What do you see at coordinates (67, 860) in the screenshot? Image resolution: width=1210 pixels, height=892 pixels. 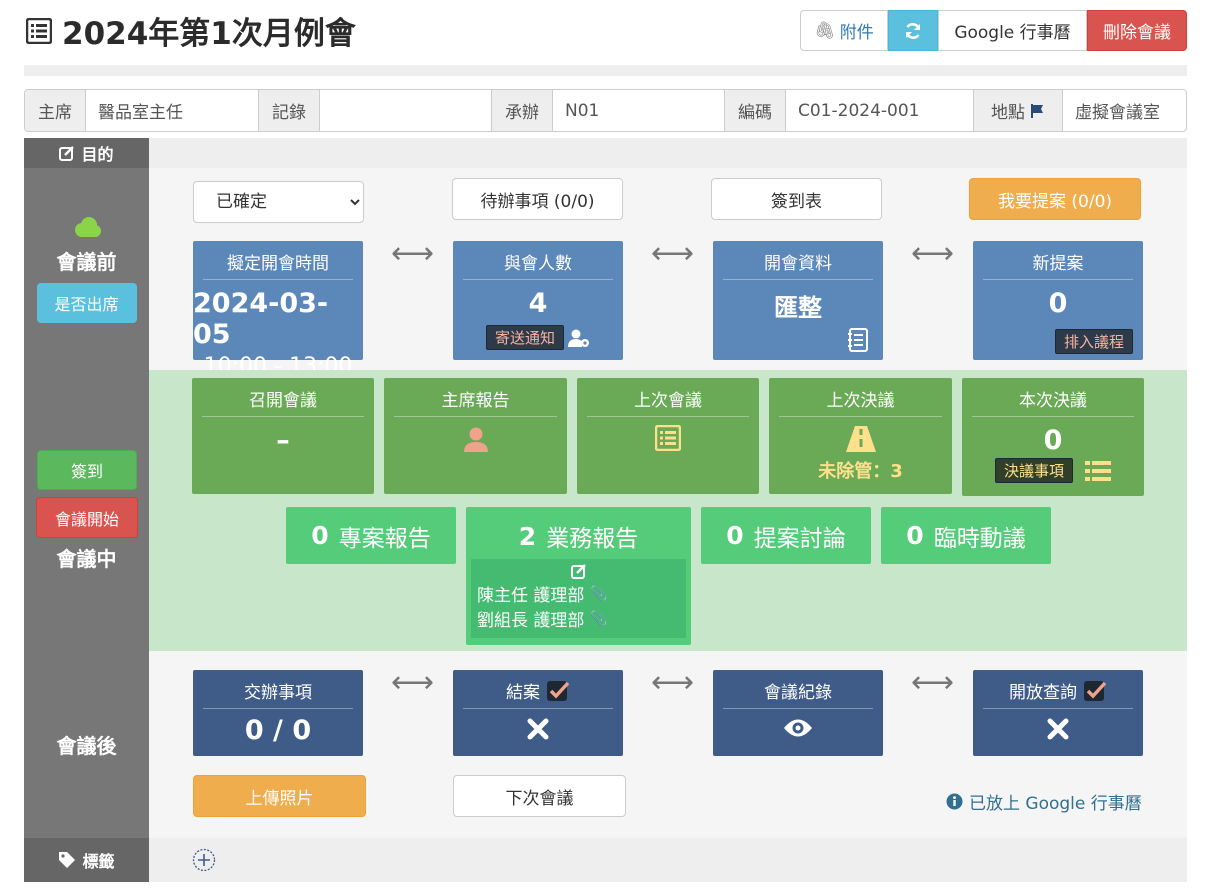 I see `tag-icon` at bounding box center [67, 860].